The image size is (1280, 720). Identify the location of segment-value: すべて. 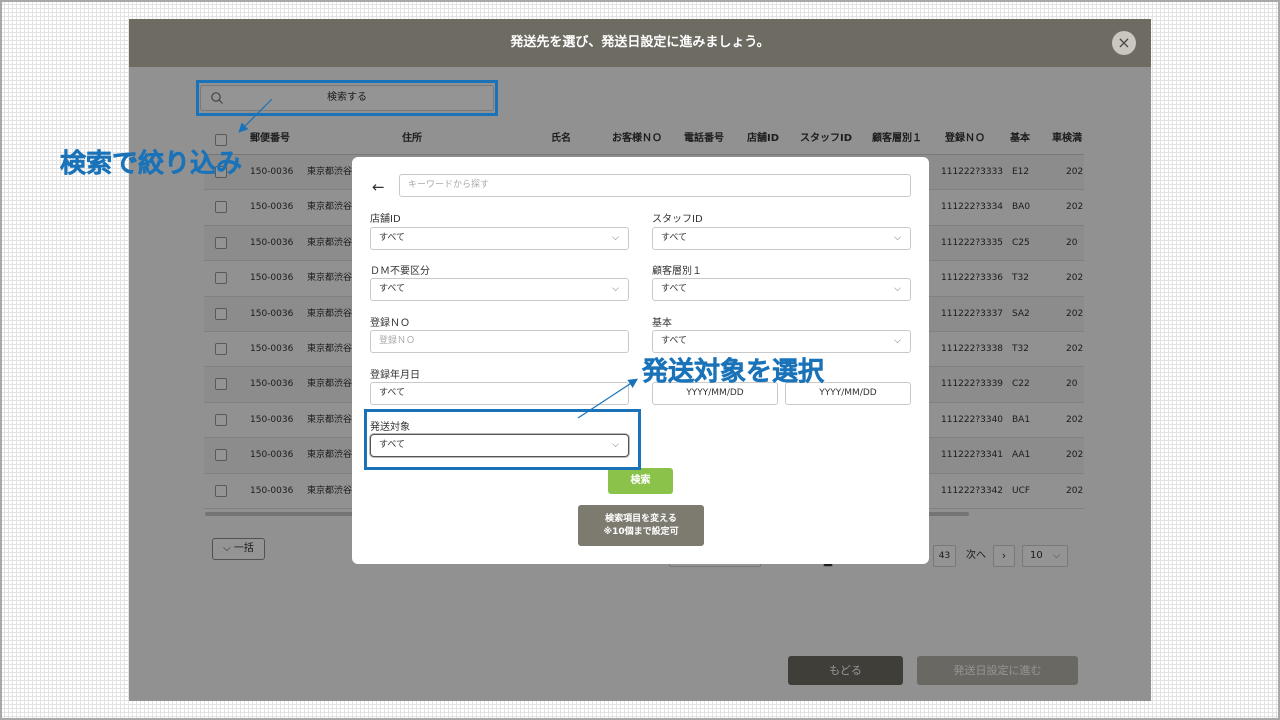
(674, 289).